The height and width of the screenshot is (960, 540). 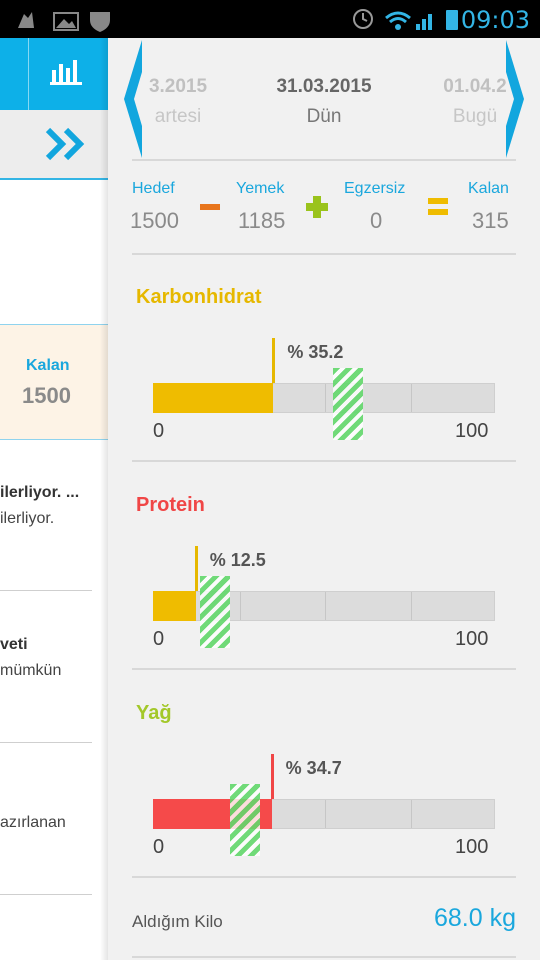 I want to click on weight-value: 68.0 kg, so click(x=462, y=918).